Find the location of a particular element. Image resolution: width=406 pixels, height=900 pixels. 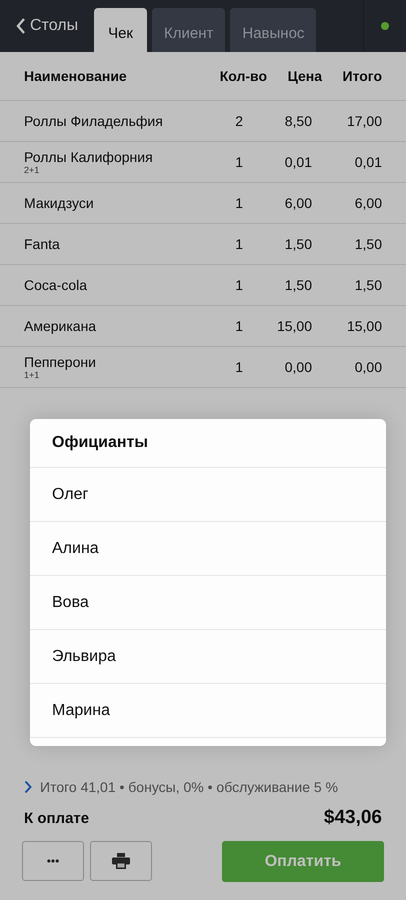

tab: Чек is located at coordinates (120, 30).